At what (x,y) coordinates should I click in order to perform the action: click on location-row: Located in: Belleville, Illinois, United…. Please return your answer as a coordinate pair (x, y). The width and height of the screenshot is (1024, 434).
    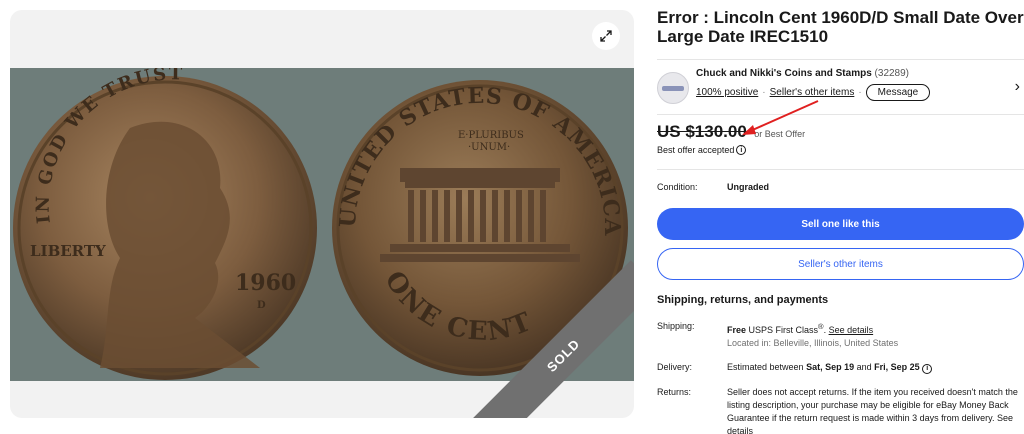
    Looking at the image, I should click on (840, 343).